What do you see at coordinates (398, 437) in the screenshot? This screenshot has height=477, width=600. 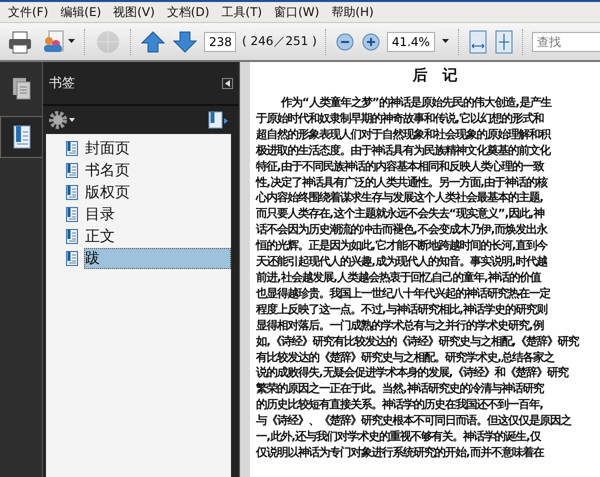 I see `text-line: 一,此外,还与我们对学术史的重视不够有关。神话学的诞生,仅` at bounding box center [398, 437].